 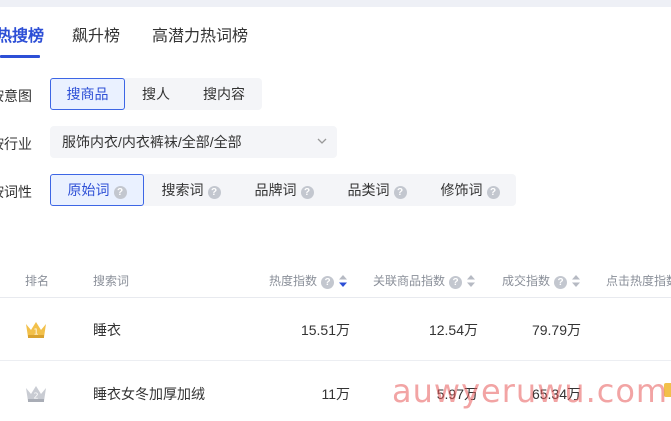 What do you see at coordinates (322, 141) in the screenshot?
I see `chevron-down-icon` at bounding box center [322, 141].